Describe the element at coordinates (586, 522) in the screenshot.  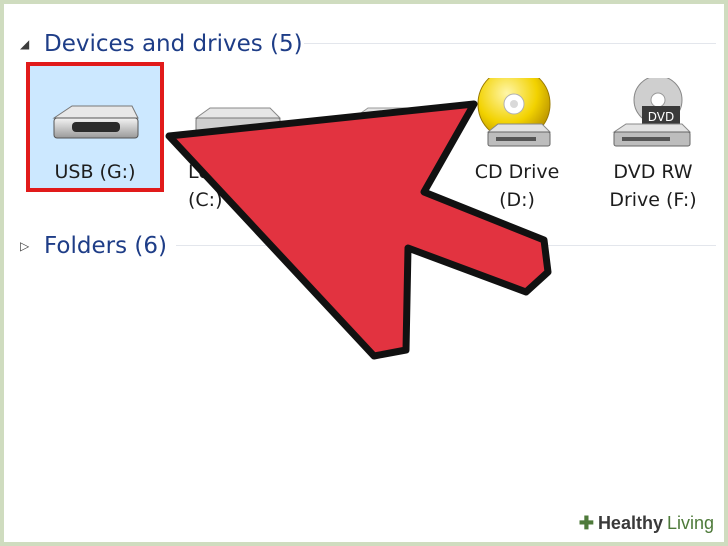
I see `leaf-icon: ✚` at that location.